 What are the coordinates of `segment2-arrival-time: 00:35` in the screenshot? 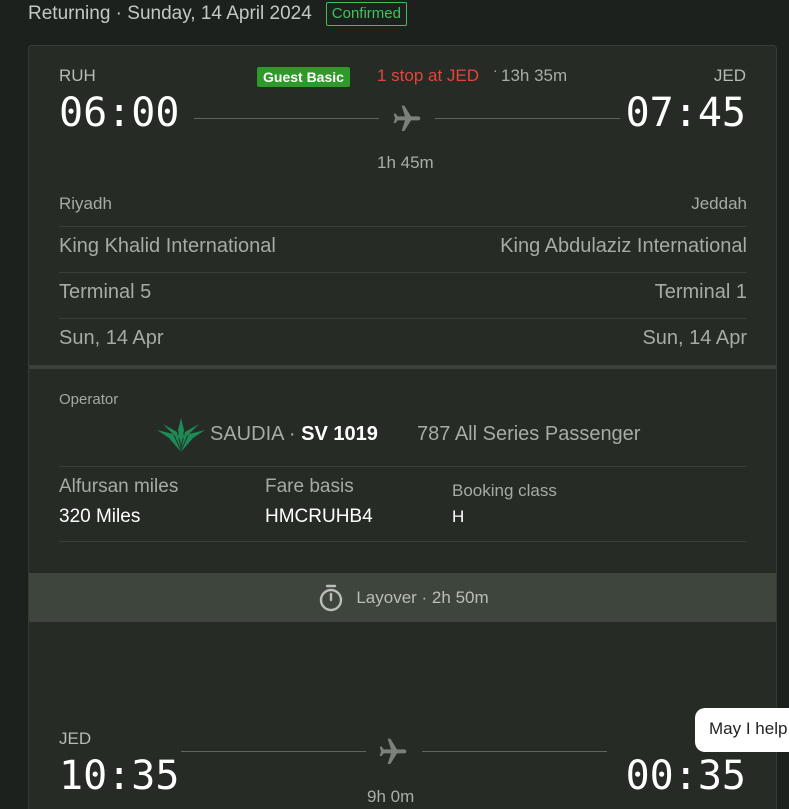 It's located at (685, 776).